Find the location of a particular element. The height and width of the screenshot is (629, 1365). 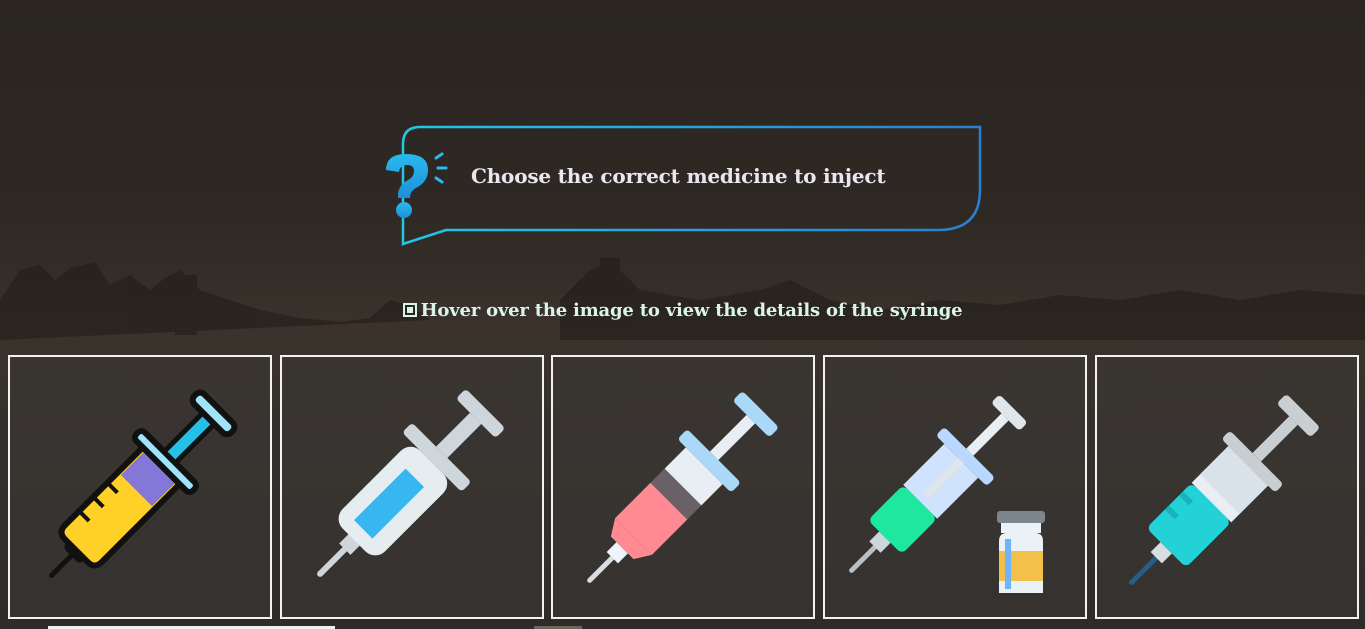

image-icon is located at coordinates (409, 310).